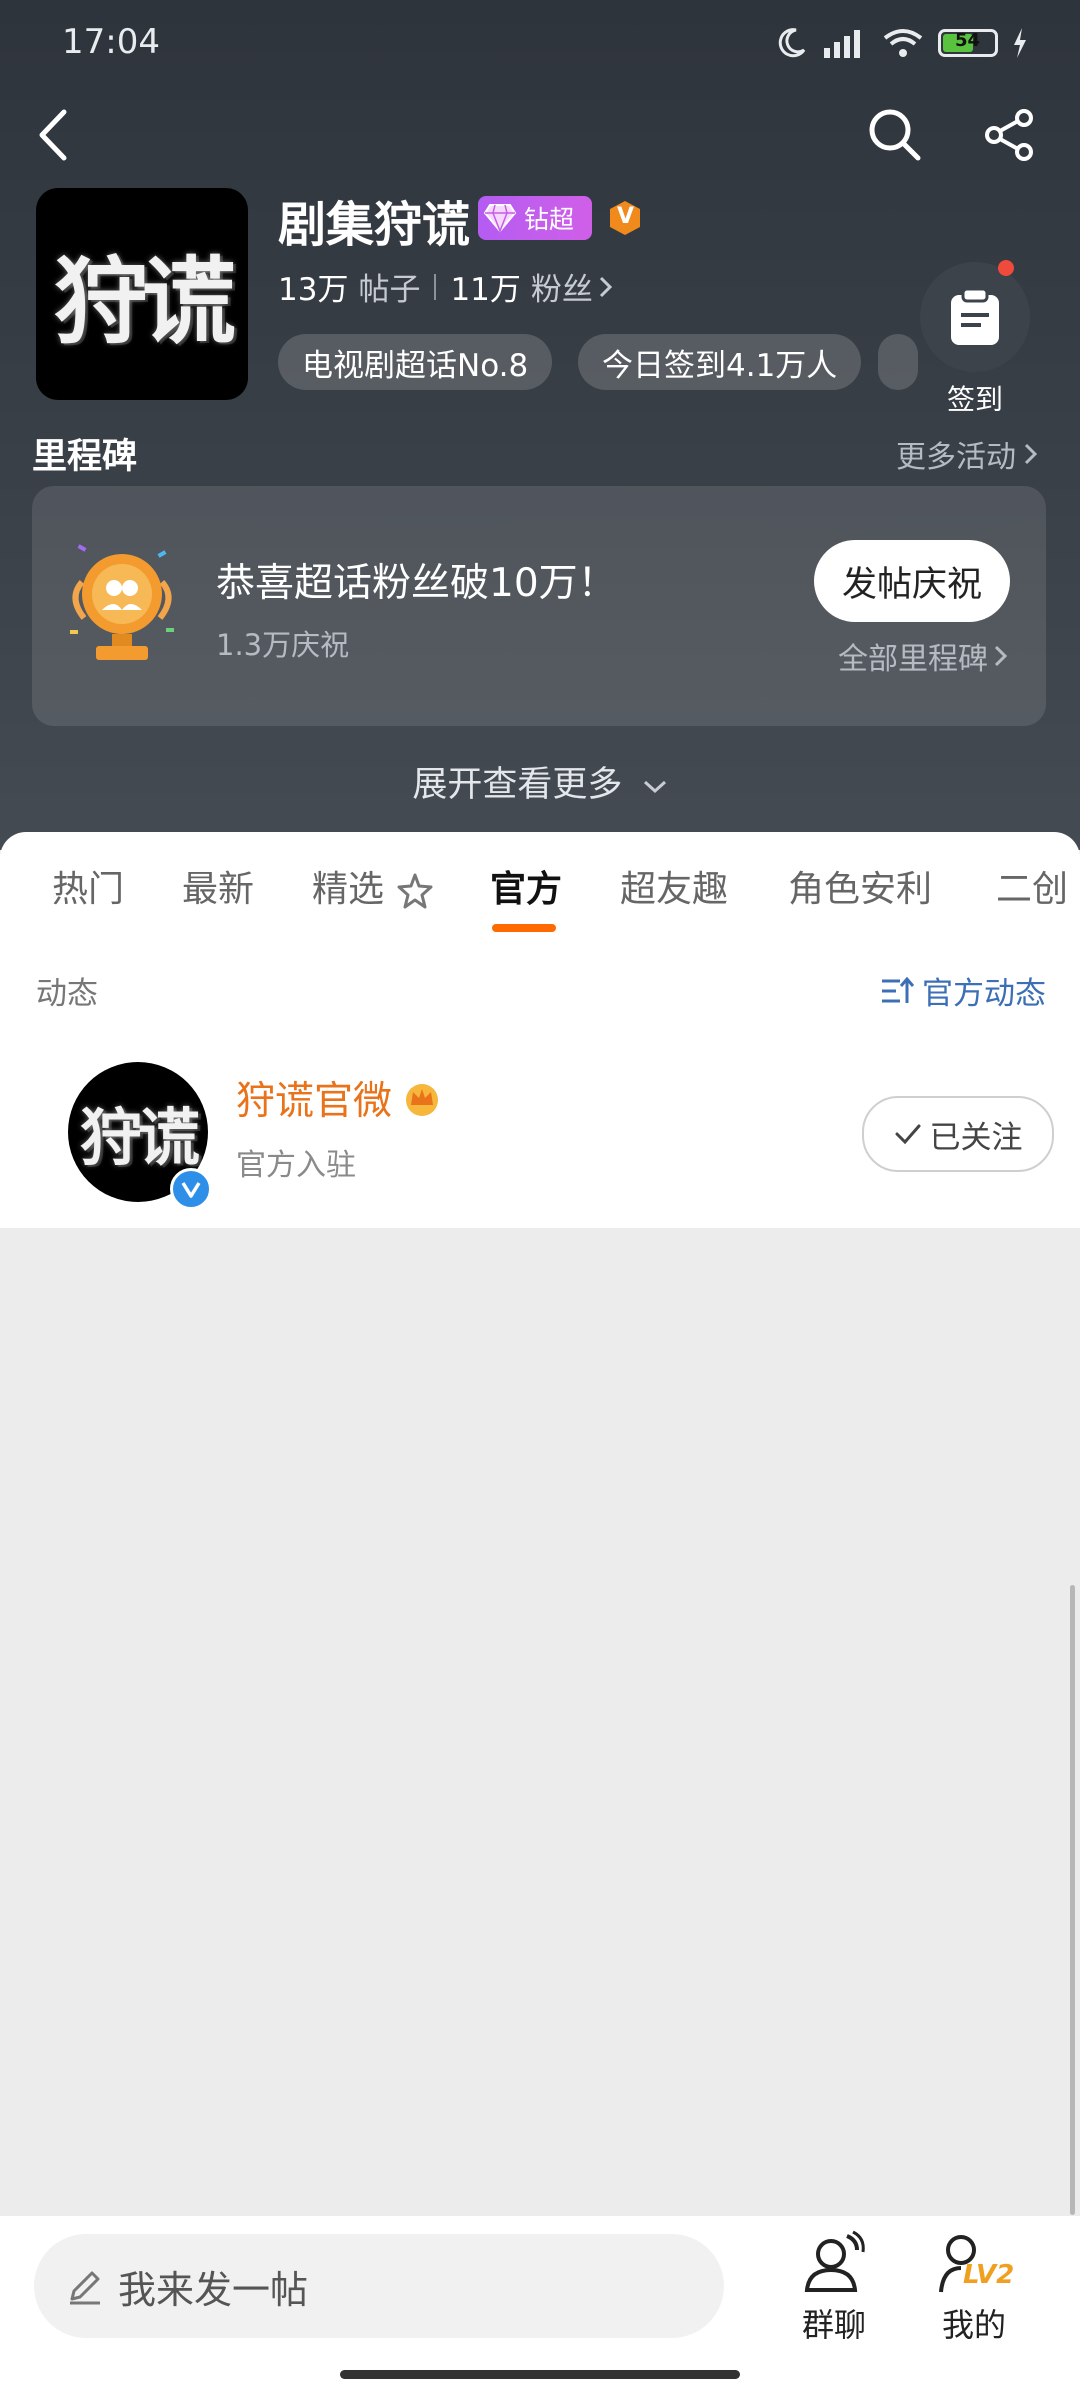 This screenshot has width=1080, height=2400. I want to click on new-post-placeholder: 我来发一帖, so click(213, 2289).